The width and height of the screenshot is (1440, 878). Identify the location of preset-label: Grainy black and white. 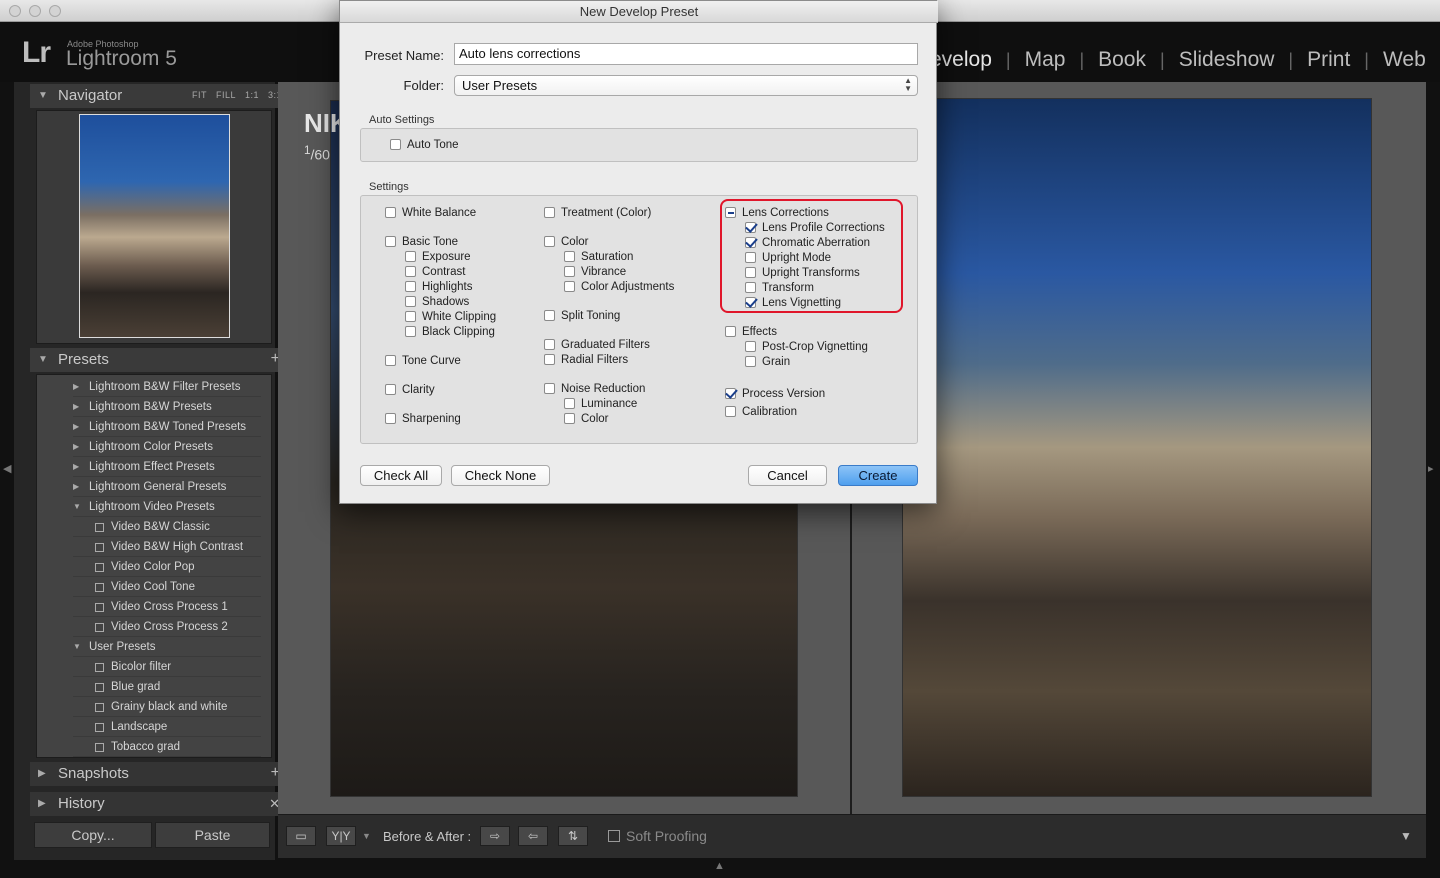
(169, 707).